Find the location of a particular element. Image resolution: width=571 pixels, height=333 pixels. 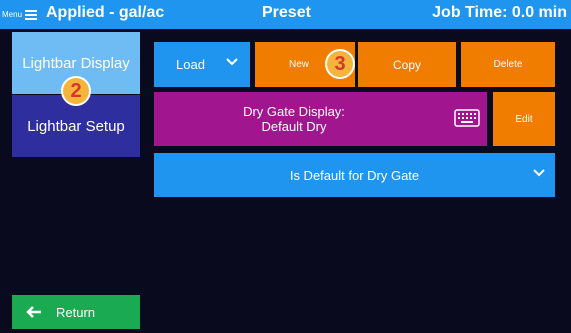

default-gate-dropdown: Is Default for Dry Gate is located at coordinates (354, 175).